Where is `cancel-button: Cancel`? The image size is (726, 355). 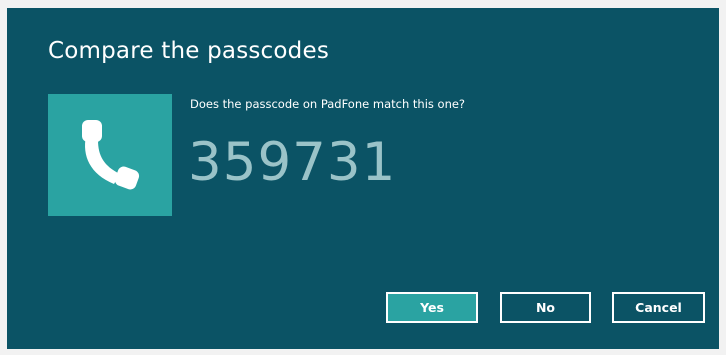 cancel-button: Cancel is located at coordinates (658, 307).